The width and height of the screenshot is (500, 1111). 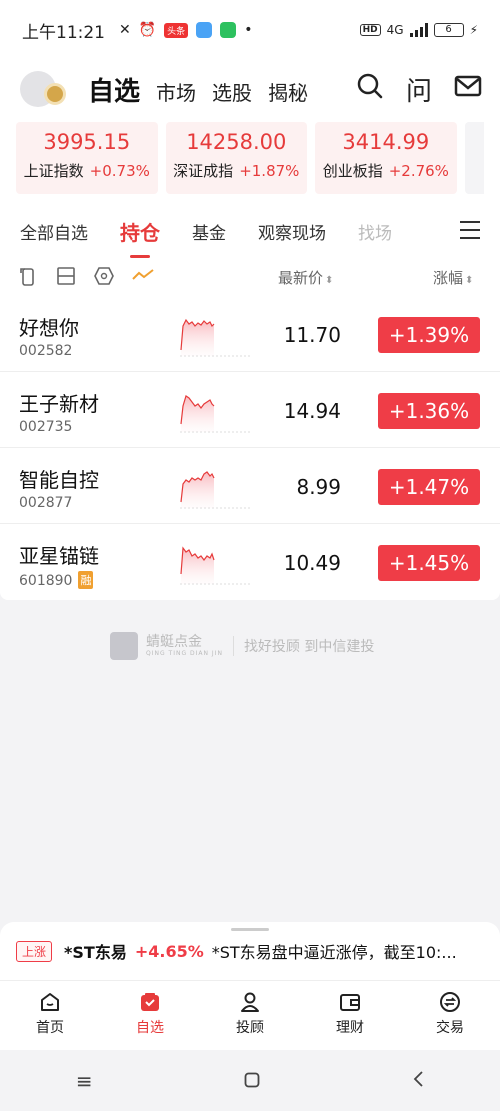 I want to click on stock-row: 亚星锚链 601890 融 10.49 +1.45%, so click(x=250, y=562).